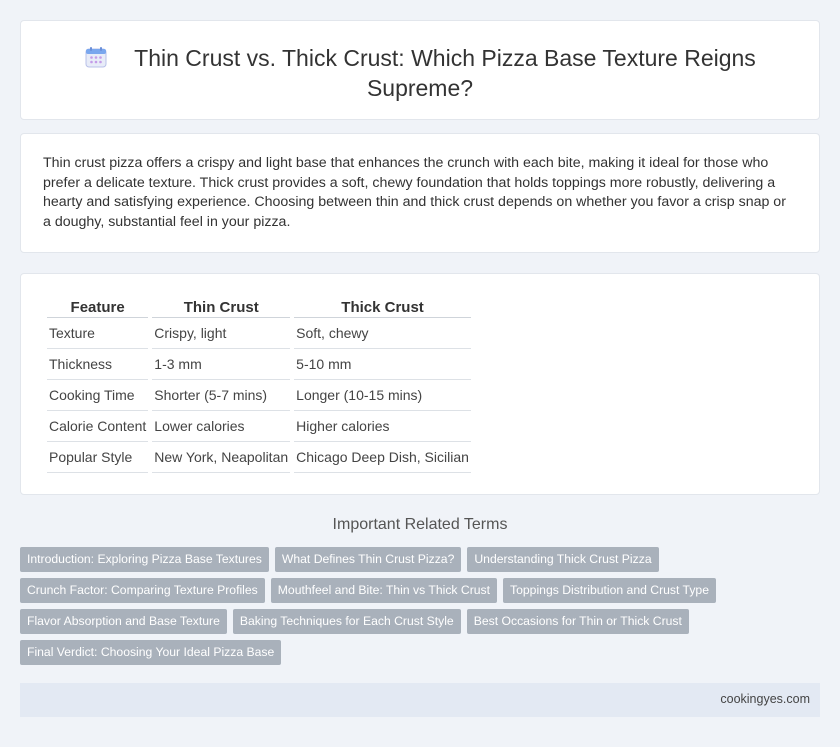  I want to click on table-cell: Crispy, light, so click(221, 333).